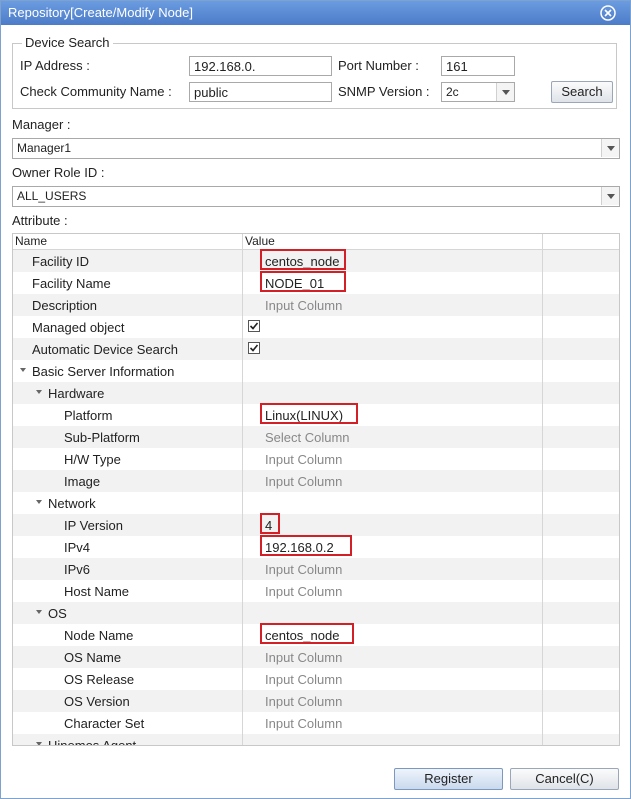 This screenshot has width=631, height=799. What do you see at coordinates (99, 635) in the screenshot?
I see `attribute-name: Node Name` at bounding box center [99, 635].